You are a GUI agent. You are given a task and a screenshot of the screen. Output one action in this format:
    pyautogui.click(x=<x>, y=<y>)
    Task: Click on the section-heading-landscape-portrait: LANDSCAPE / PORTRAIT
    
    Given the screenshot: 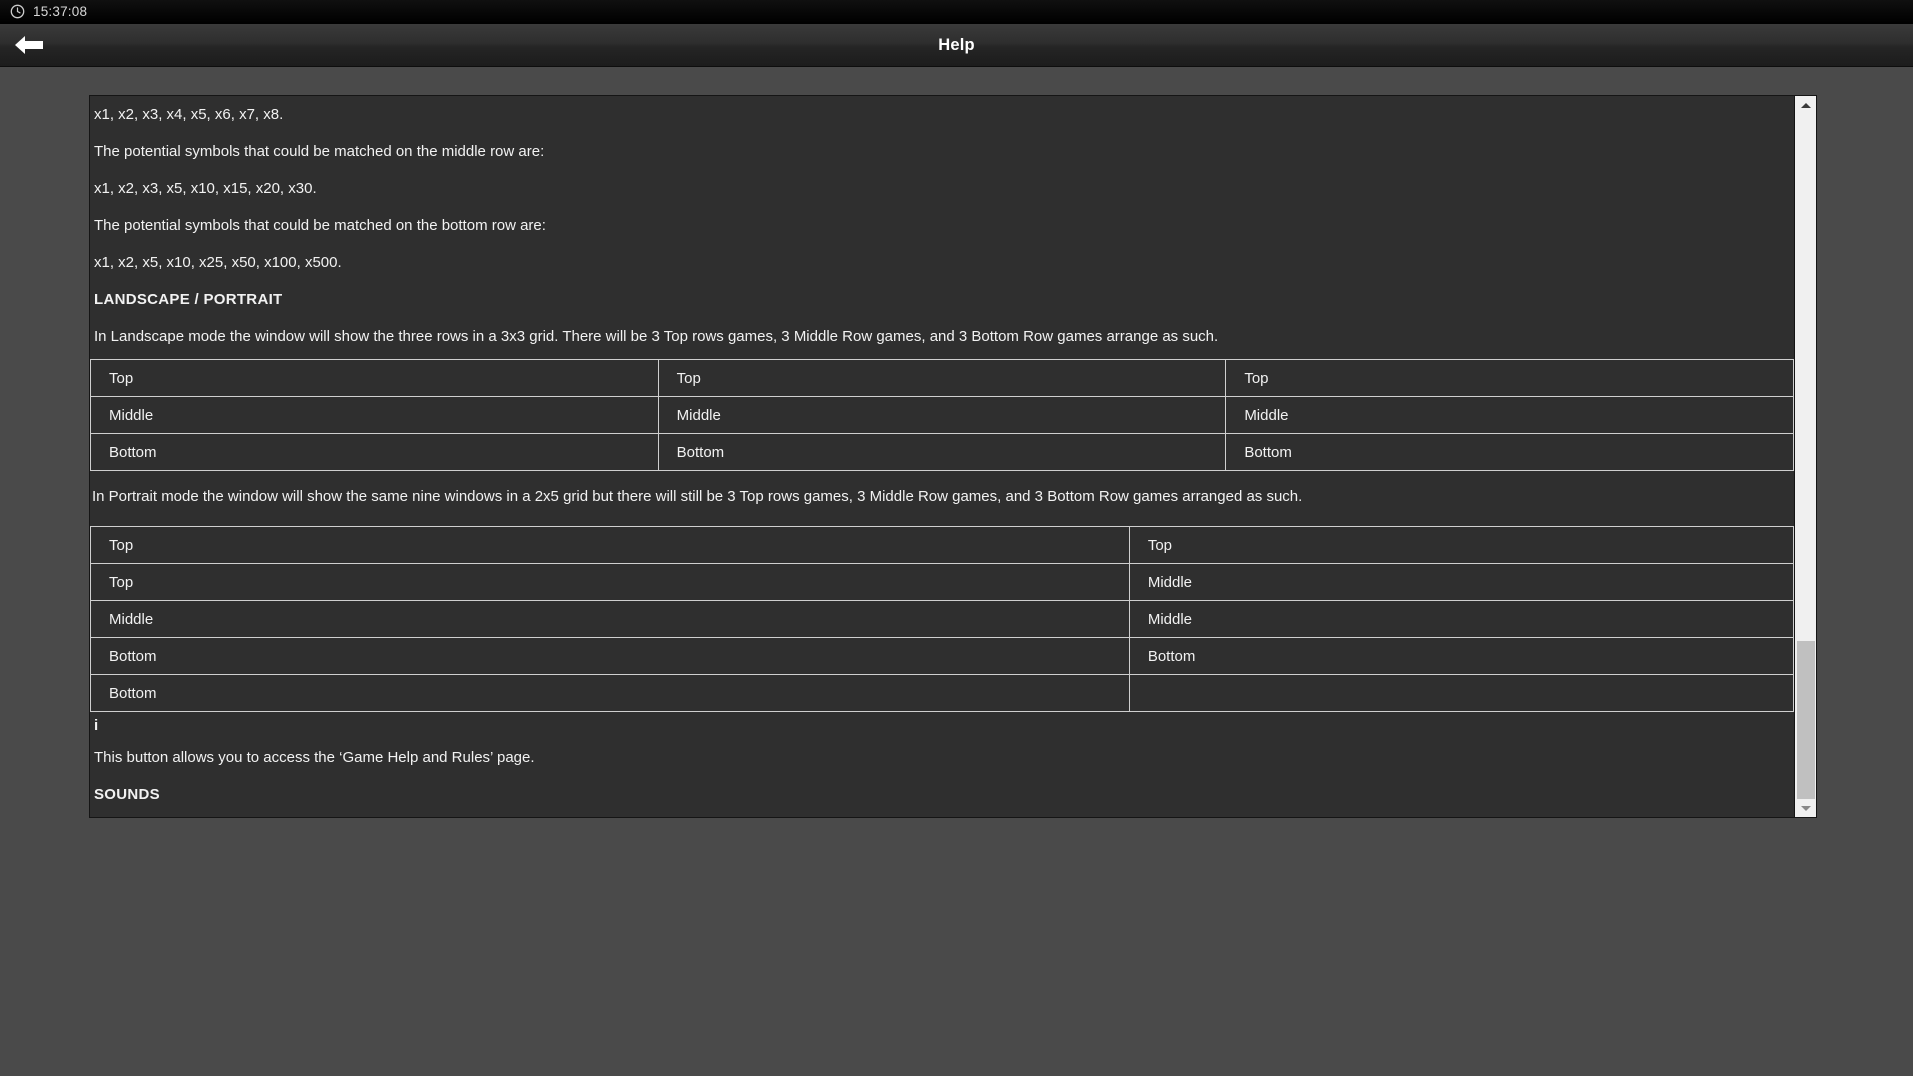 What is the action you would take?
    pyautogui.click(x=188, y=299)
    